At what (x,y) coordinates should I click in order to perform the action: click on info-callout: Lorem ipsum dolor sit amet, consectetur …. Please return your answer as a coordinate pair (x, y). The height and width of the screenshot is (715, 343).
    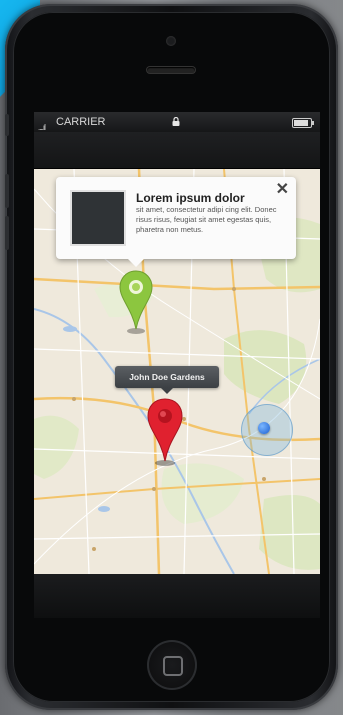
    Looking at the image, I should click on (176, 222).